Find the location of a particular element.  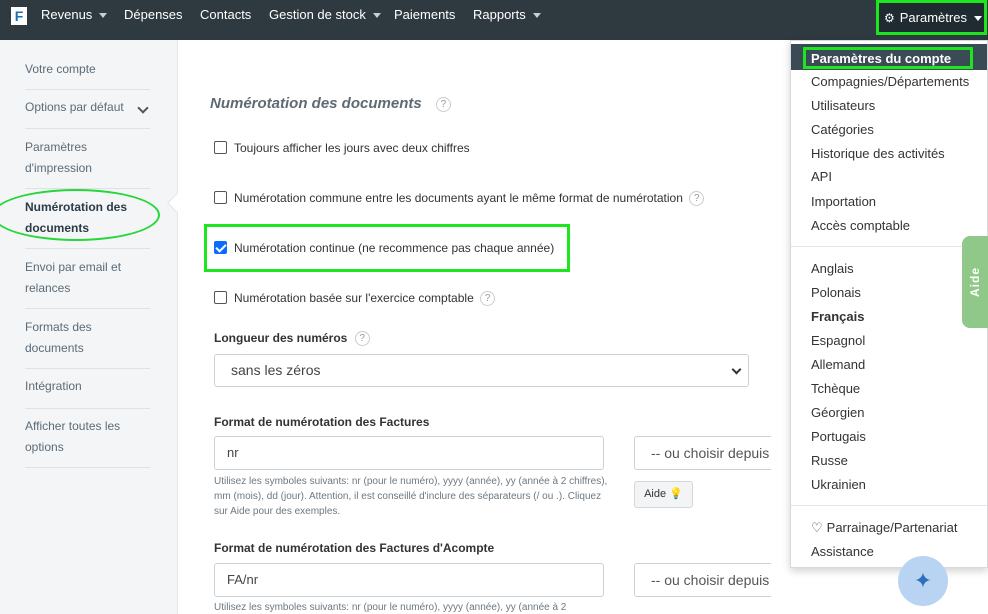

app-logo: F is located at coordinates (19, 16).